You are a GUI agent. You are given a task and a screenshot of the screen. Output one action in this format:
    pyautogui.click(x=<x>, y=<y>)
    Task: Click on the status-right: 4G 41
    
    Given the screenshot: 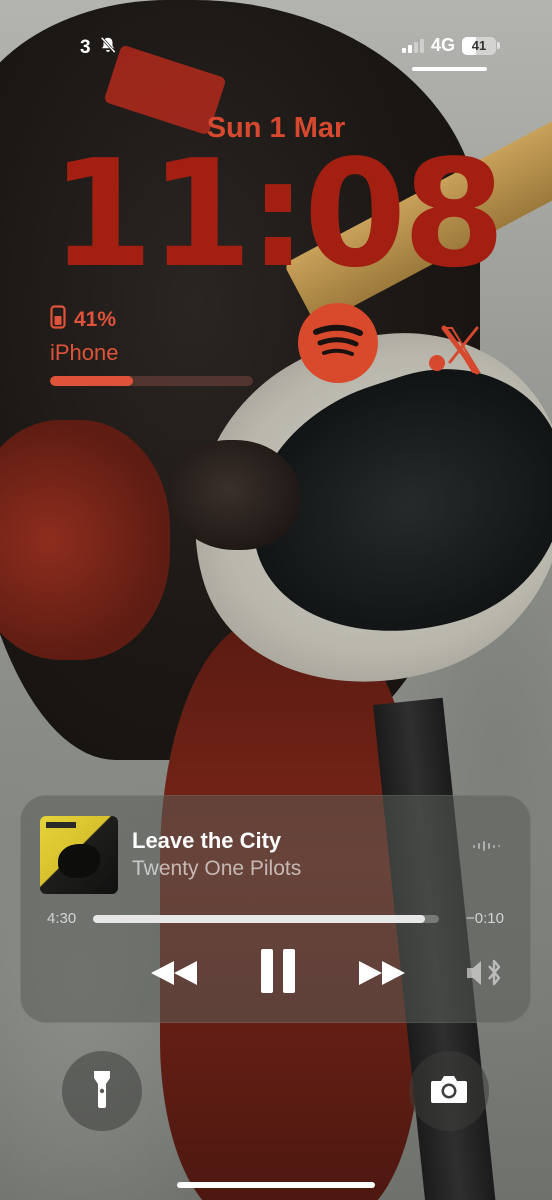 What is the action you would take?
    pyautogui.click(x=450, y=45)
    